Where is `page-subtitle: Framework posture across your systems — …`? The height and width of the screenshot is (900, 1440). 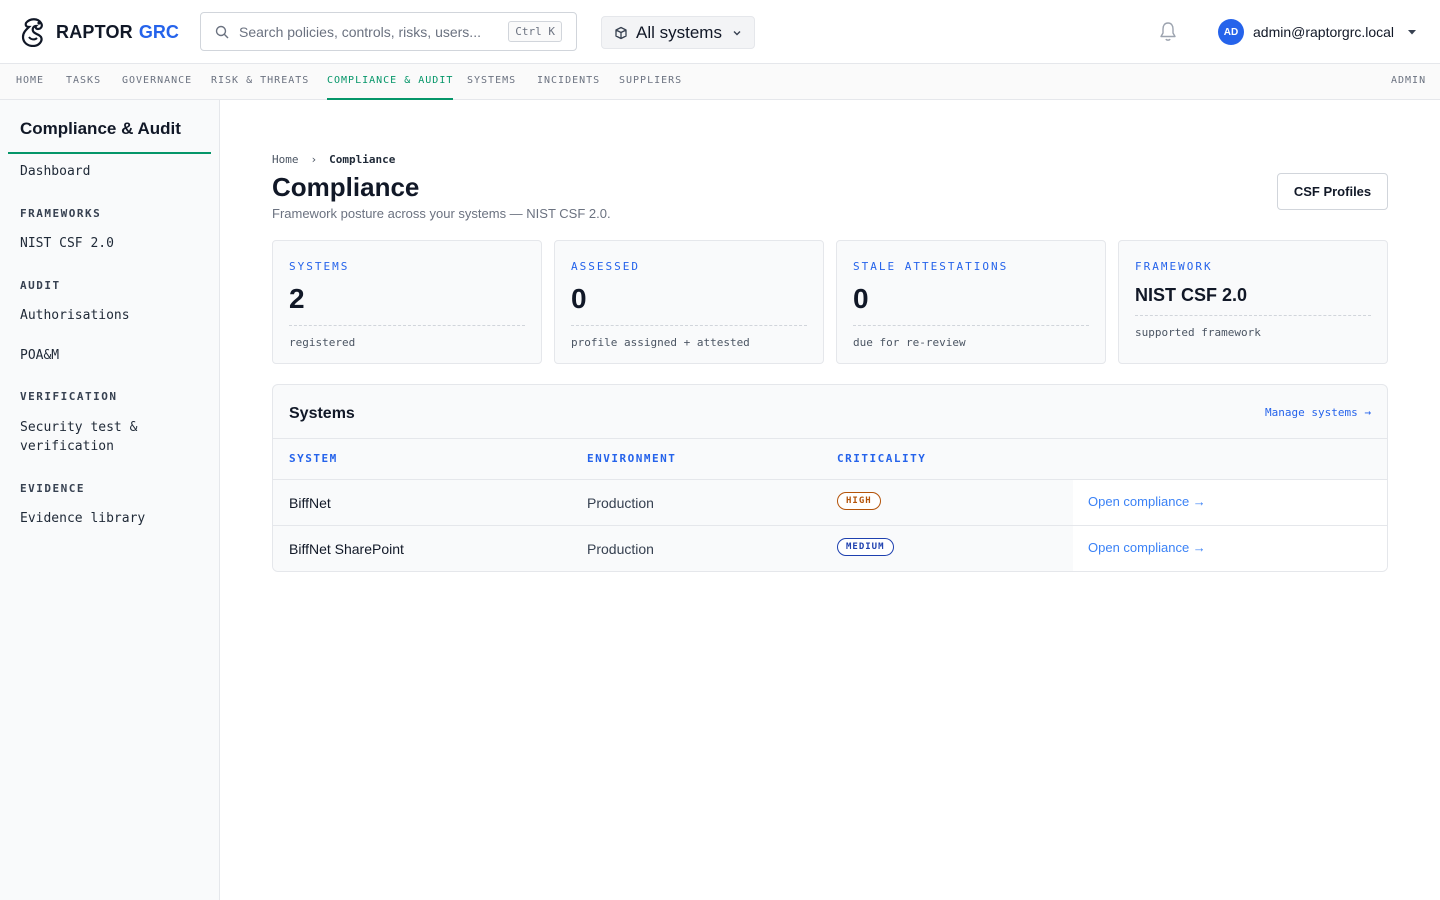
page-subtitle: Framework posture across your systems — … is located at coordinates (441, 213).